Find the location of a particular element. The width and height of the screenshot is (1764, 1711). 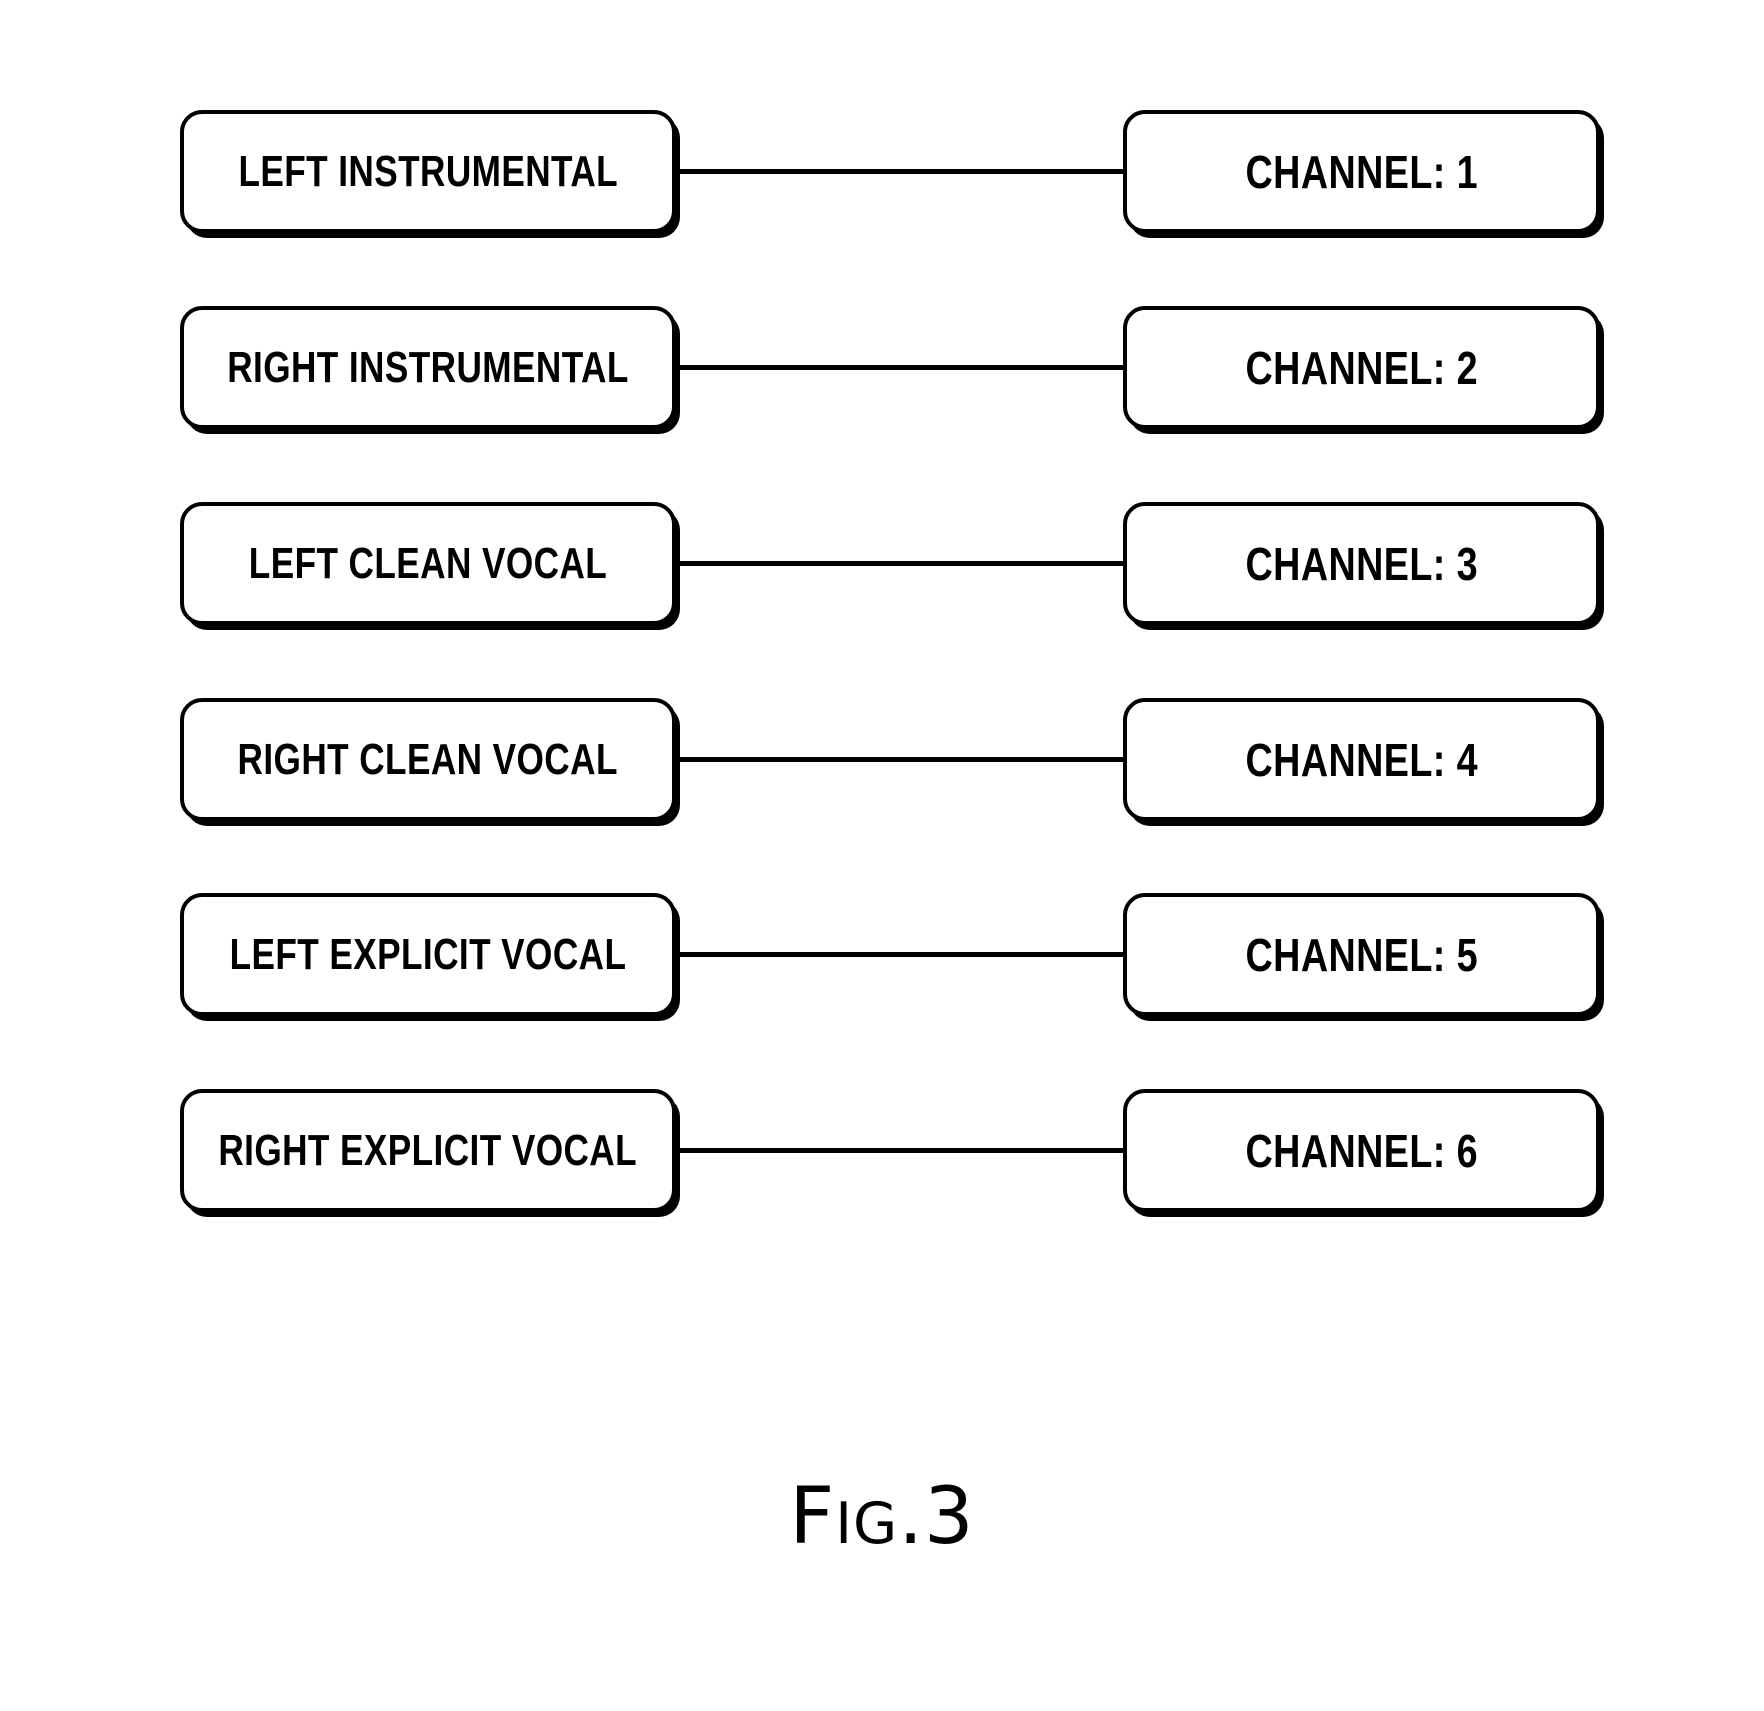

source-box-left-explicit-vocal: LEFT EXPLICIT VOCAL is located at coordinates (428, 954).